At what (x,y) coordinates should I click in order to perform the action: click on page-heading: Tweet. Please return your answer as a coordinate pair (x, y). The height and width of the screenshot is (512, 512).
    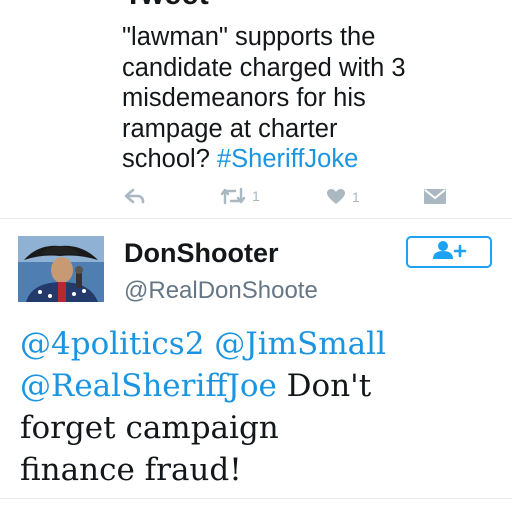
    Looking at the image, I should click on (166, 6).